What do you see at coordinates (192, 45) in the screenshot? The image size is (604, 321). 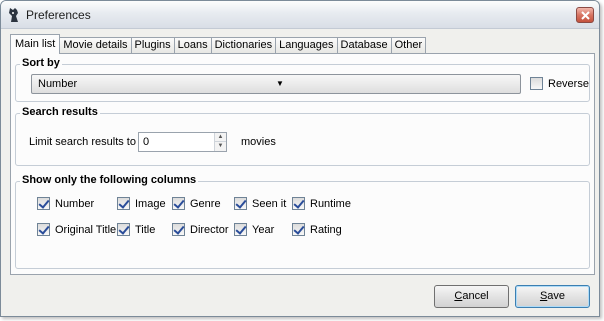 I see `tab-loans: Loans` at bounding box center [192, 45].